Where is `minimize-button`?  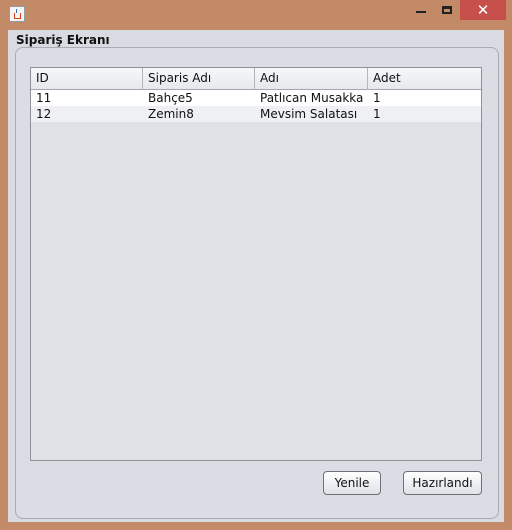
minimize-button is located at coordinates (421, 10).